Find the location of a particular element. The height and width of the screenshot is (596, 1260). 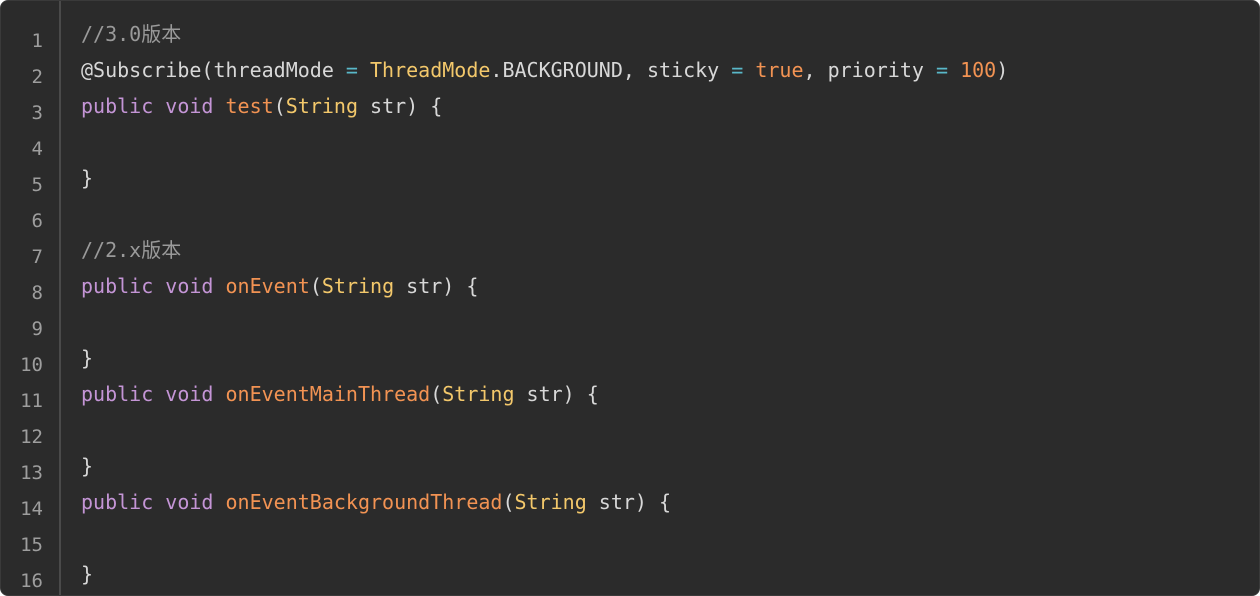

line-number: 1 is located at coordinates (37, 41).